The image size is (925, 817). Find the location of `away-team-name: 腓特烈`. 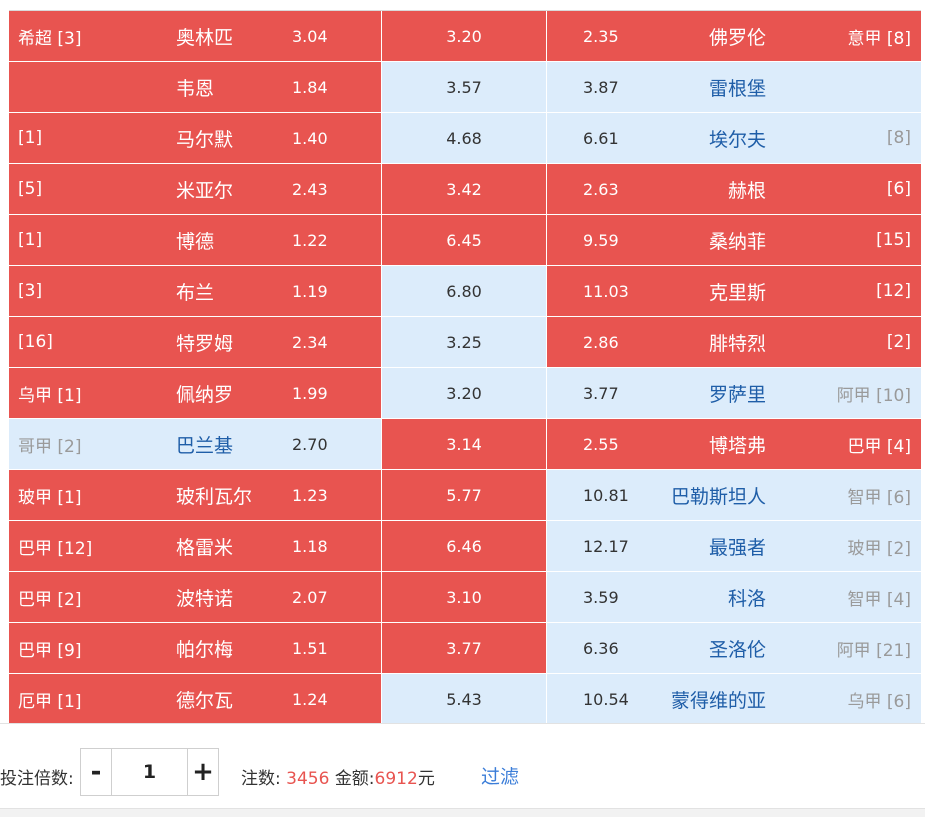

away-team-name: 腓特烈 is located at coordinates (737, 343).